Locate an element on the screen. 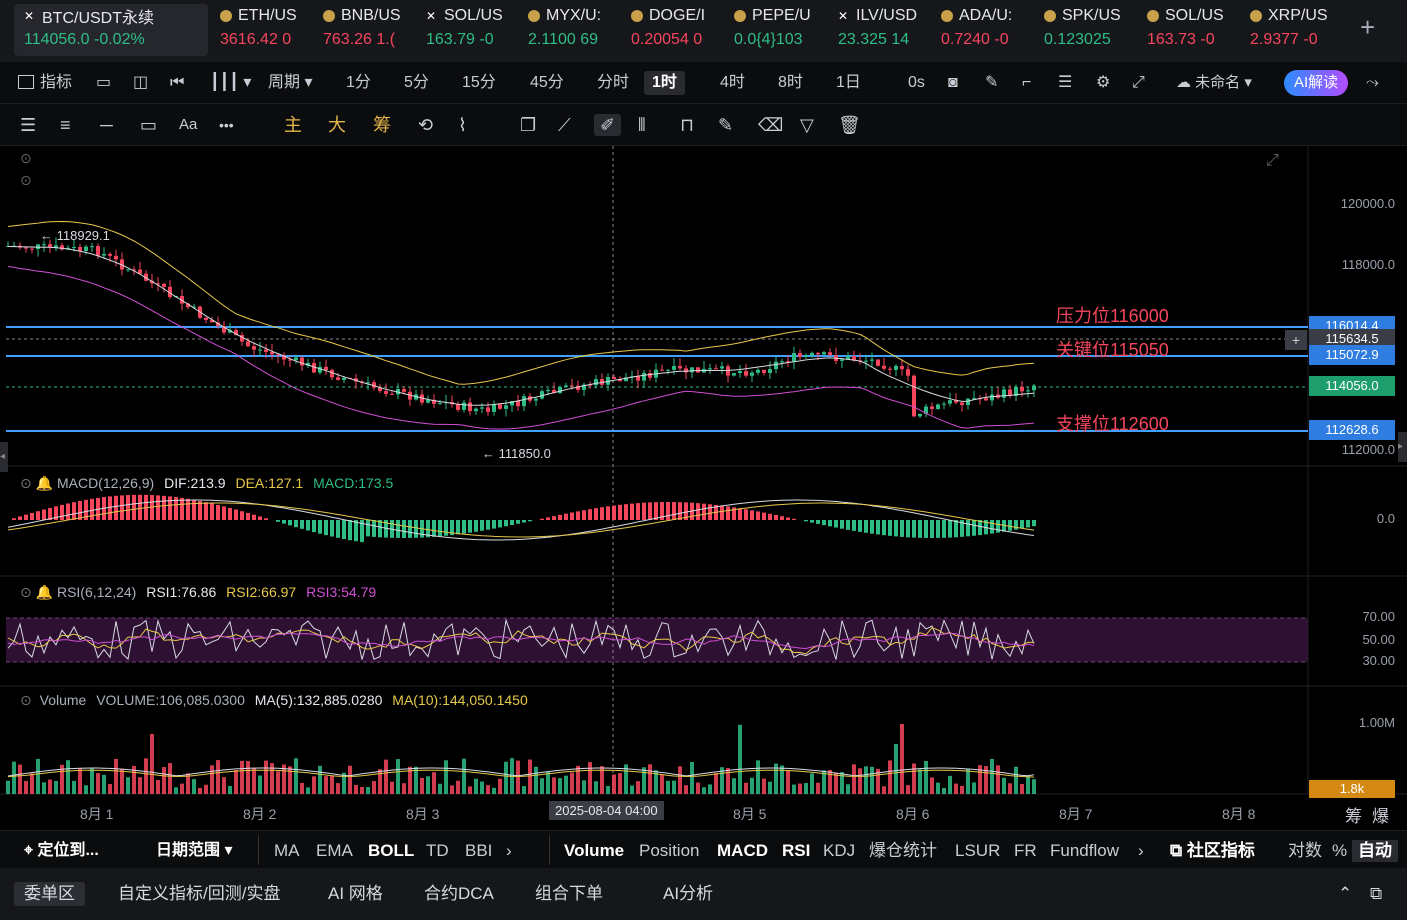 The height and width of the screenshot is (920, 1407). sub-indicator-3: RSI is located at coordinates (796, 851).